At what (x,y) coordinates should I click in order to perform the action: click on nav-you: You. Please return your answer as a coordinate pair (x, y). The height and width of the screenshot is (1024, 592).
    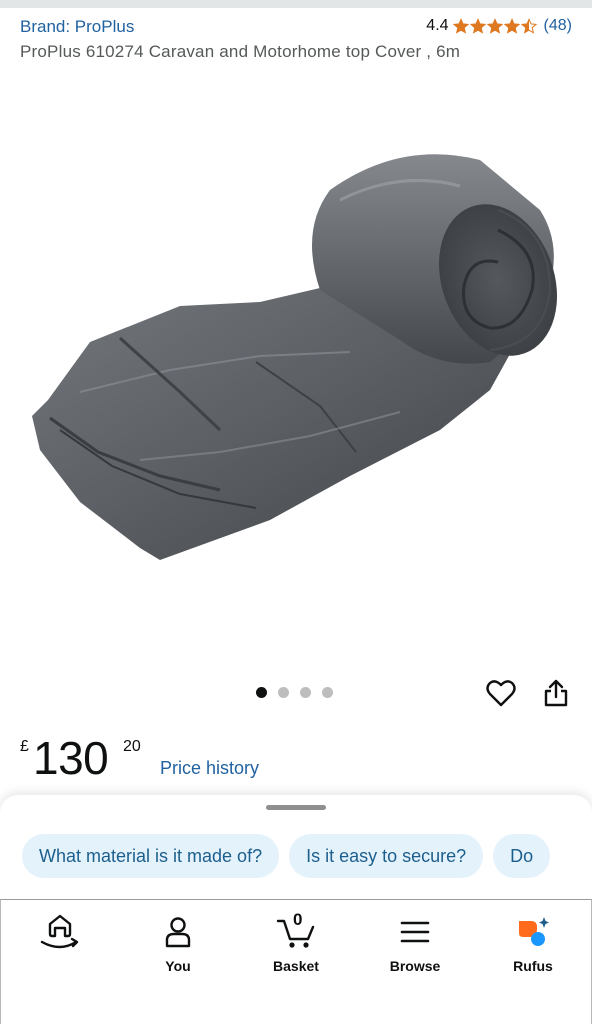
    Looking at the image, I should click on (178, 944).